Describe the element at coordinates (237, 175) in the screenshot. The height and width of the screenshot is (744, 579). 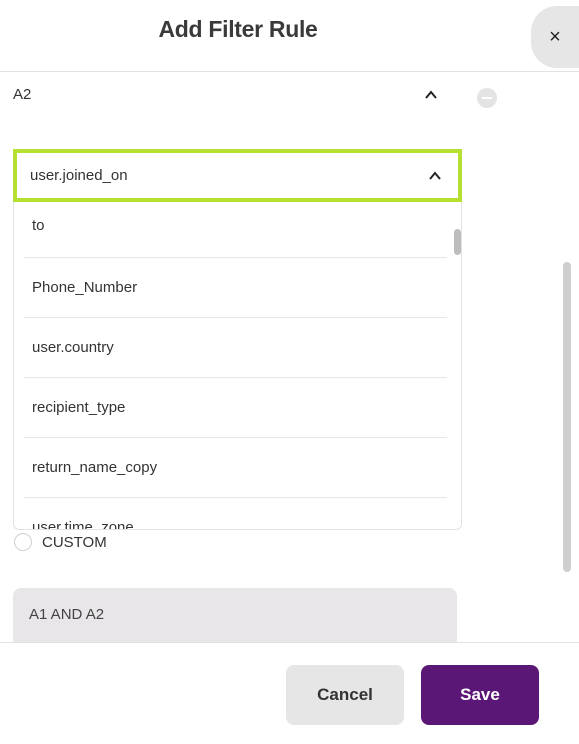
I see `field-select: user.joined_on` at that location.